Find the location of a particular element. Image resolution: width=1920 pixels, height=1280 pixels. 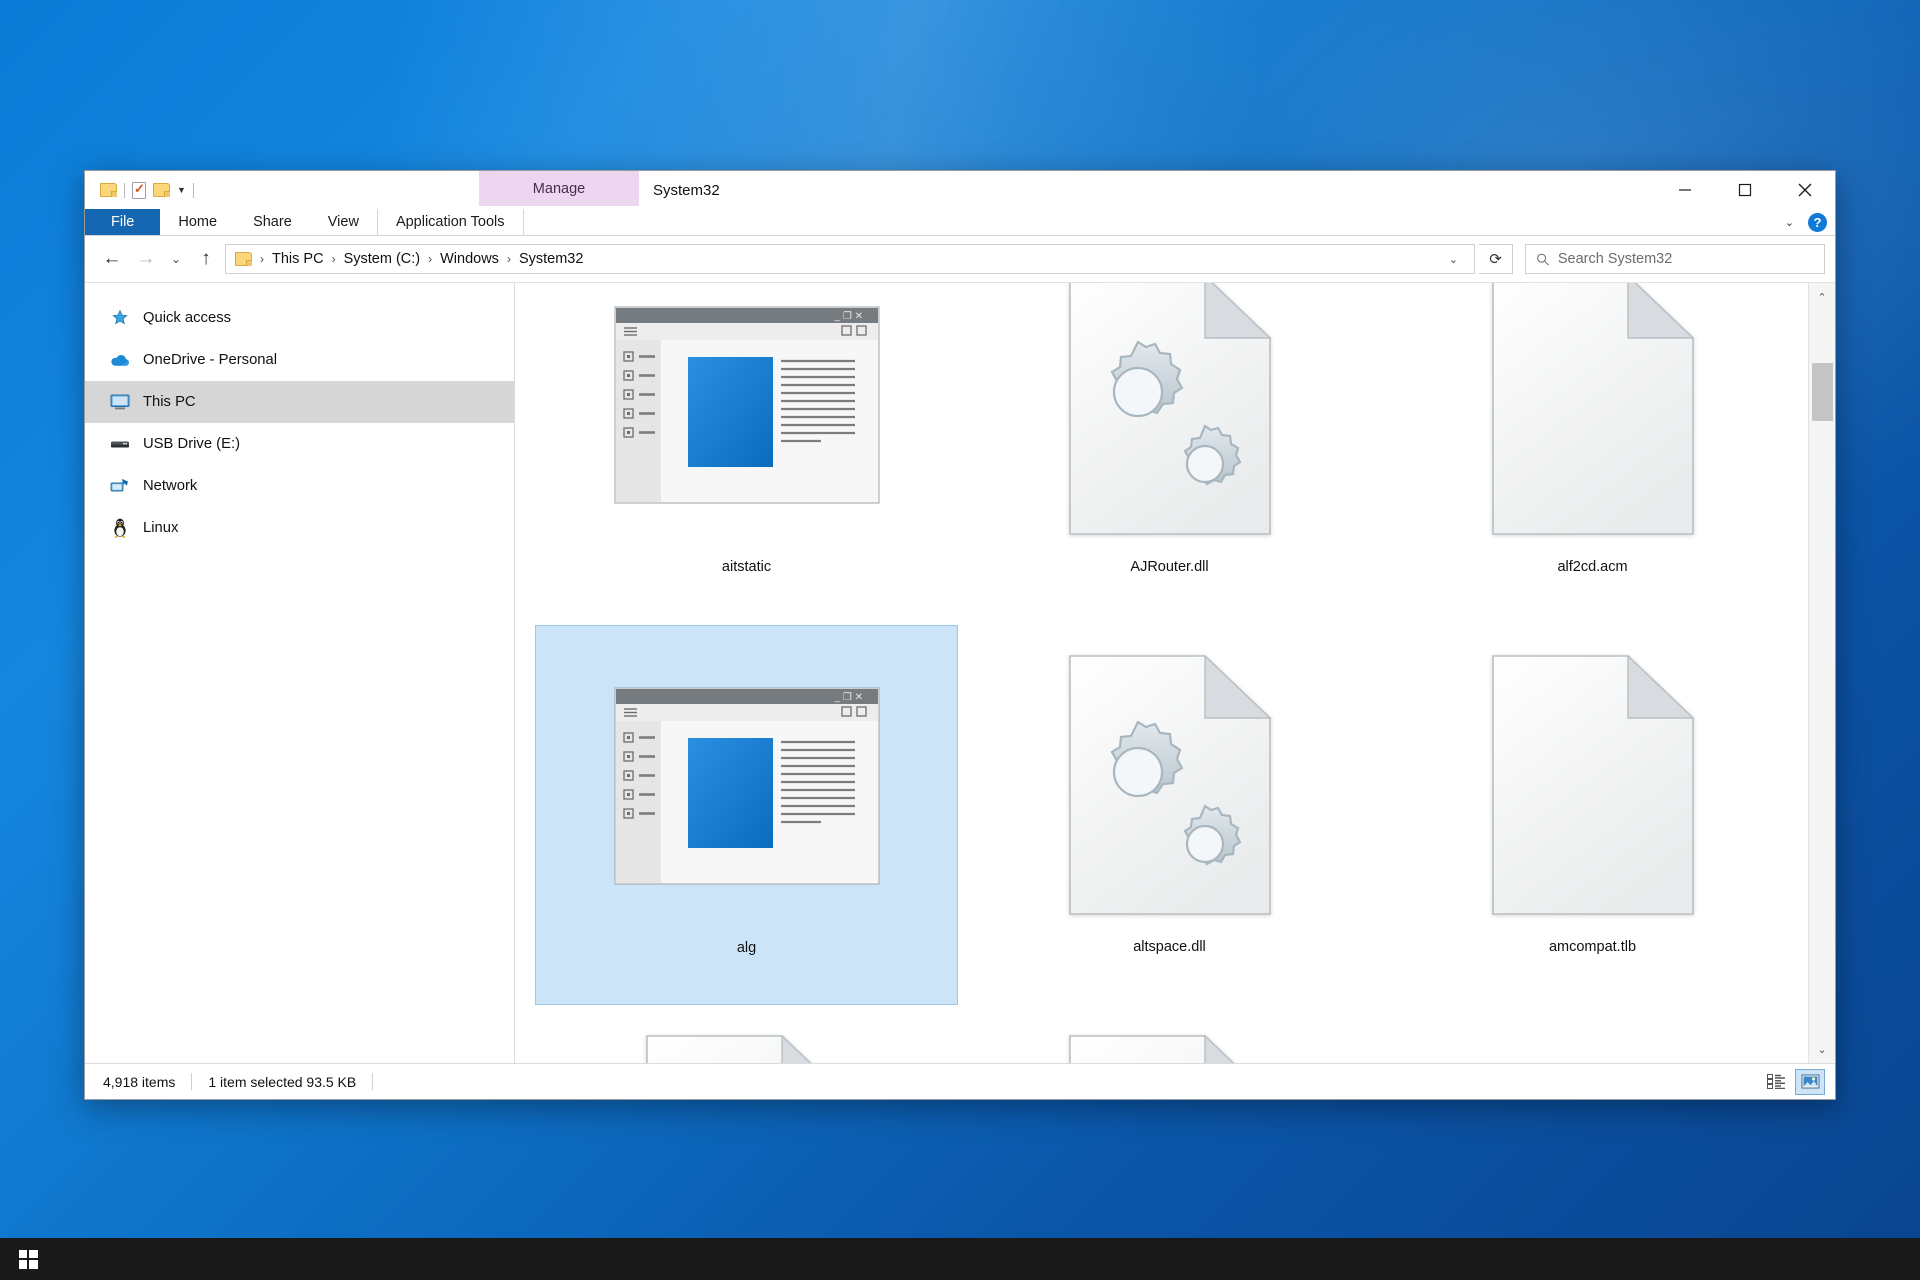

sidebar-item-linux: Linux is located at coordinates (299, 528).